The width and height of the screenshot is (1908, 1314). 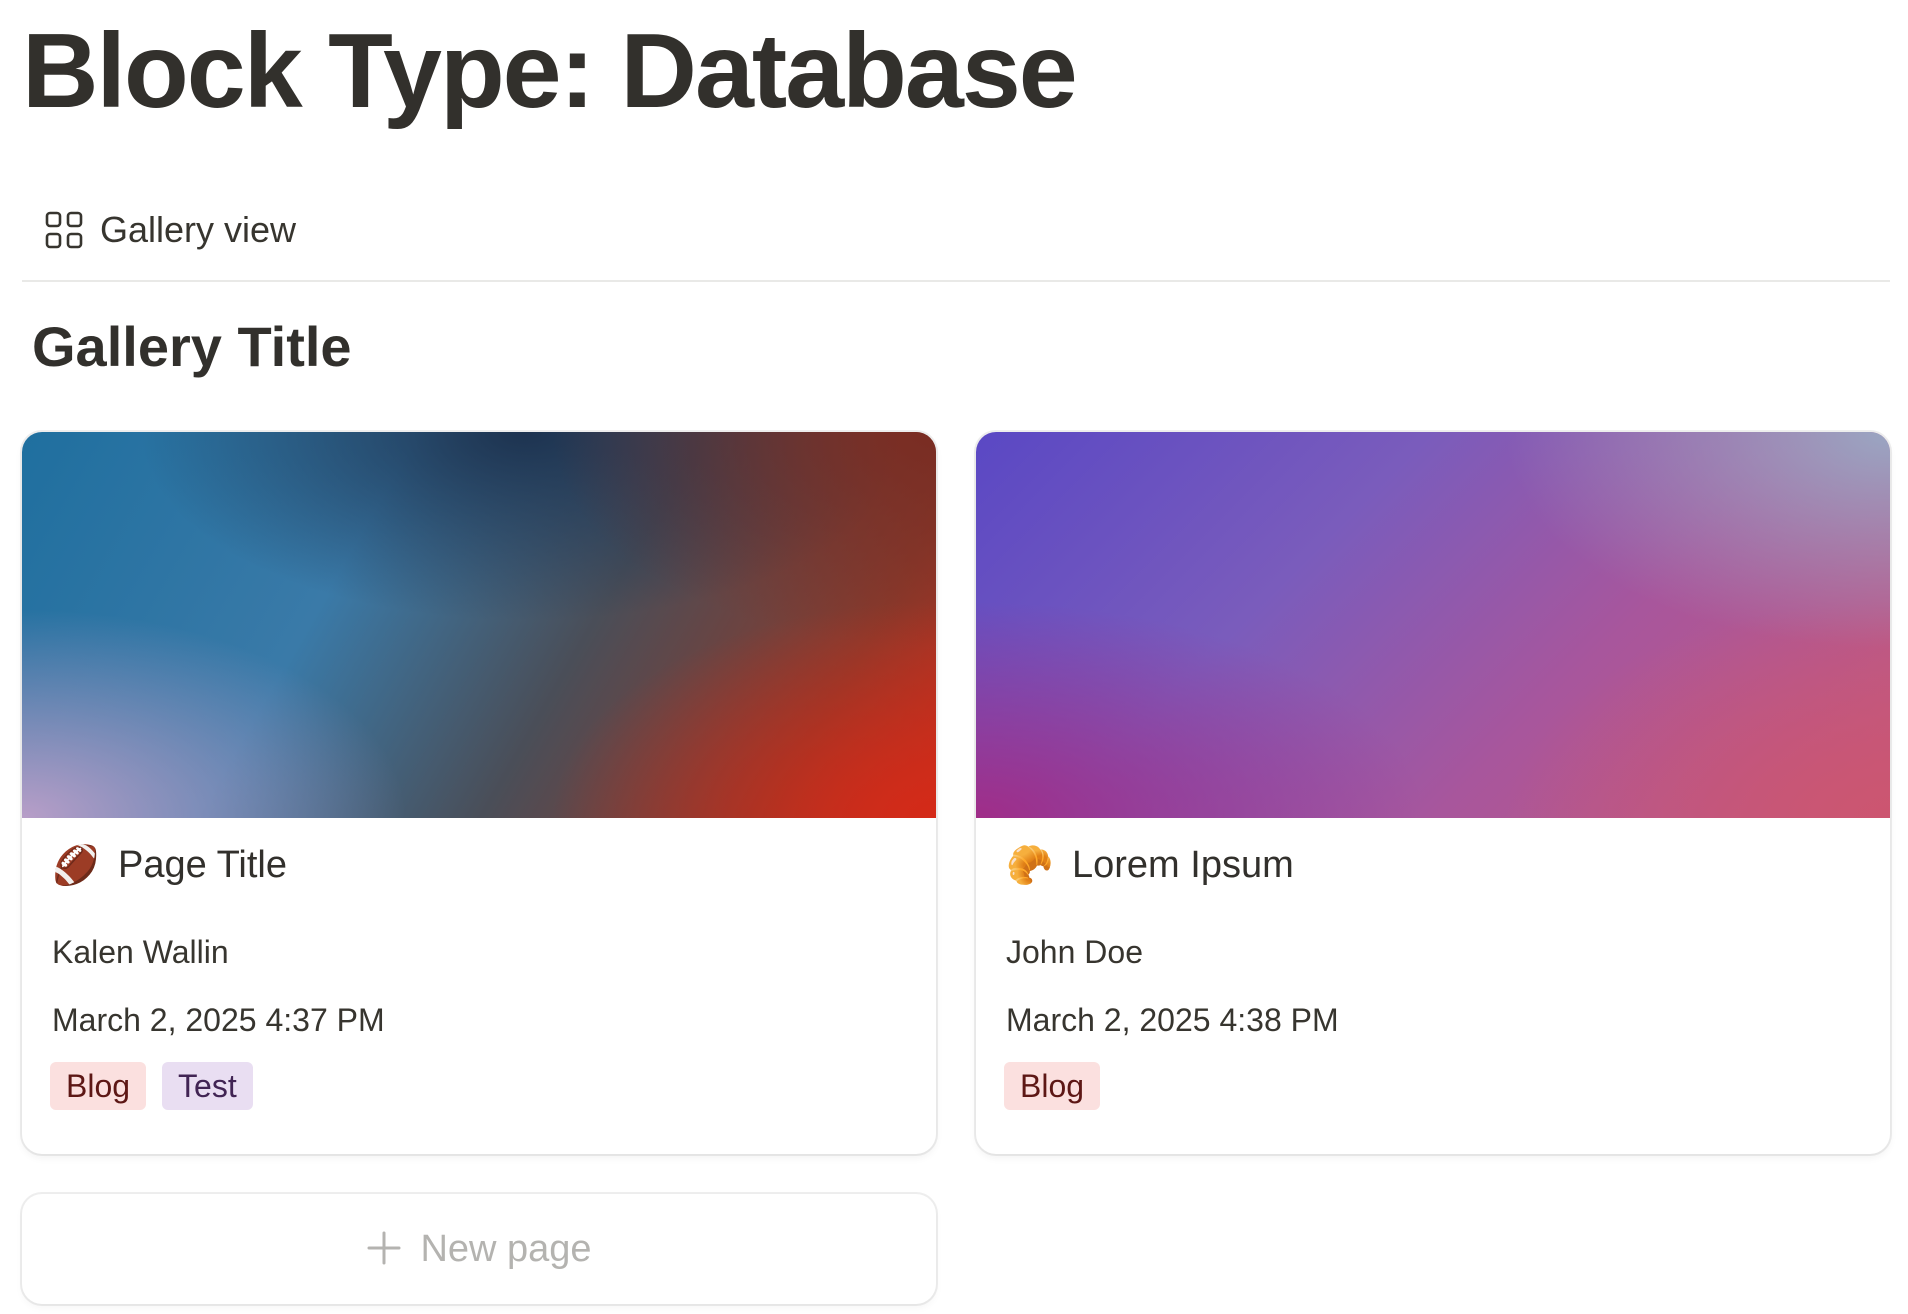 I want to click on card-title: Lorem Ipsum, so click(x=1183, y=865).